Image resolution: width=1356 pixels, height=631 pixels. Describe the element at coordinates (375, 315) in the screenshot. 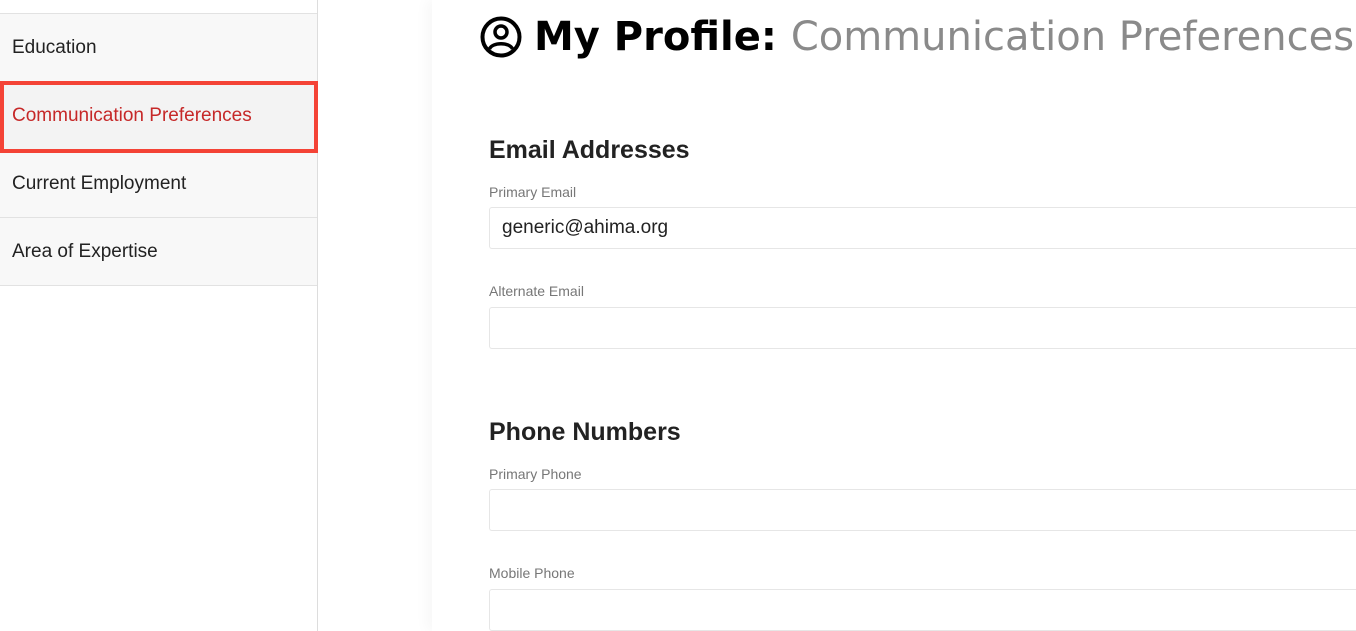

I see `content-gutter` at that location.